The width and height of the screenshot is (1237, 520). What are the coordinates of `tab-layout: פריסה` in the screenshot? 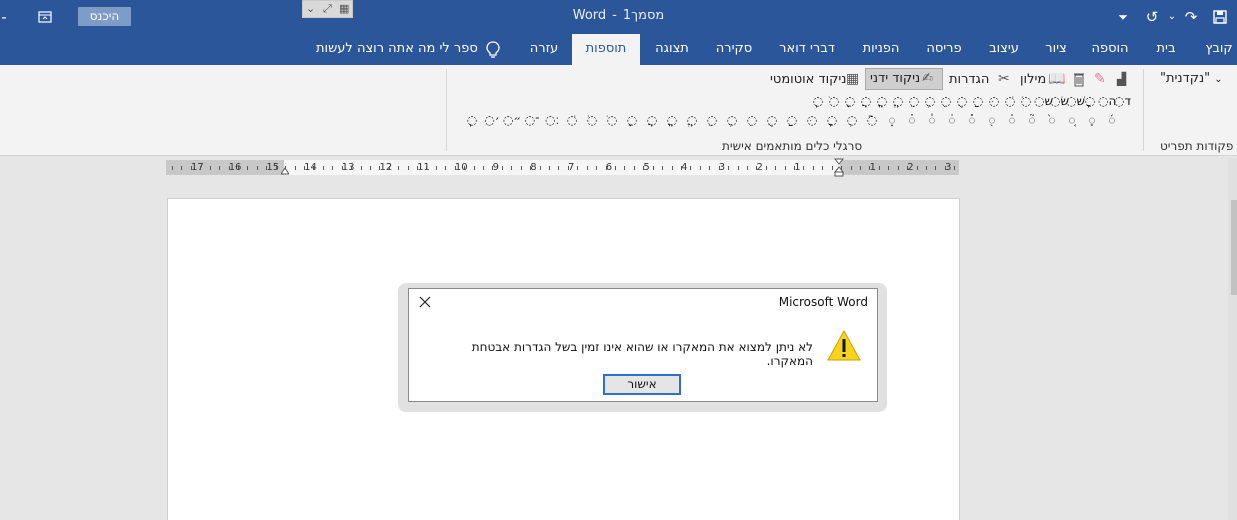 It's located at (944, 49).